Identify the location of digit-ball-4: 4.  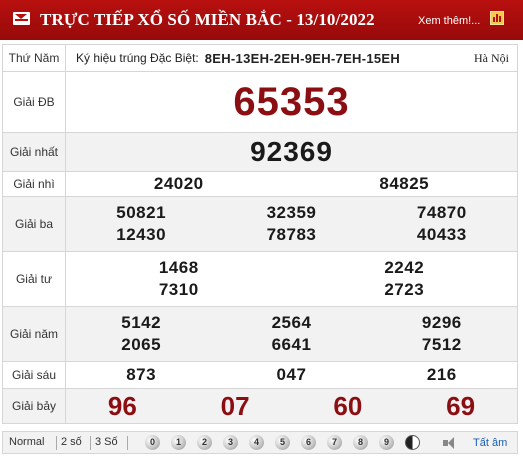
(256, 442).